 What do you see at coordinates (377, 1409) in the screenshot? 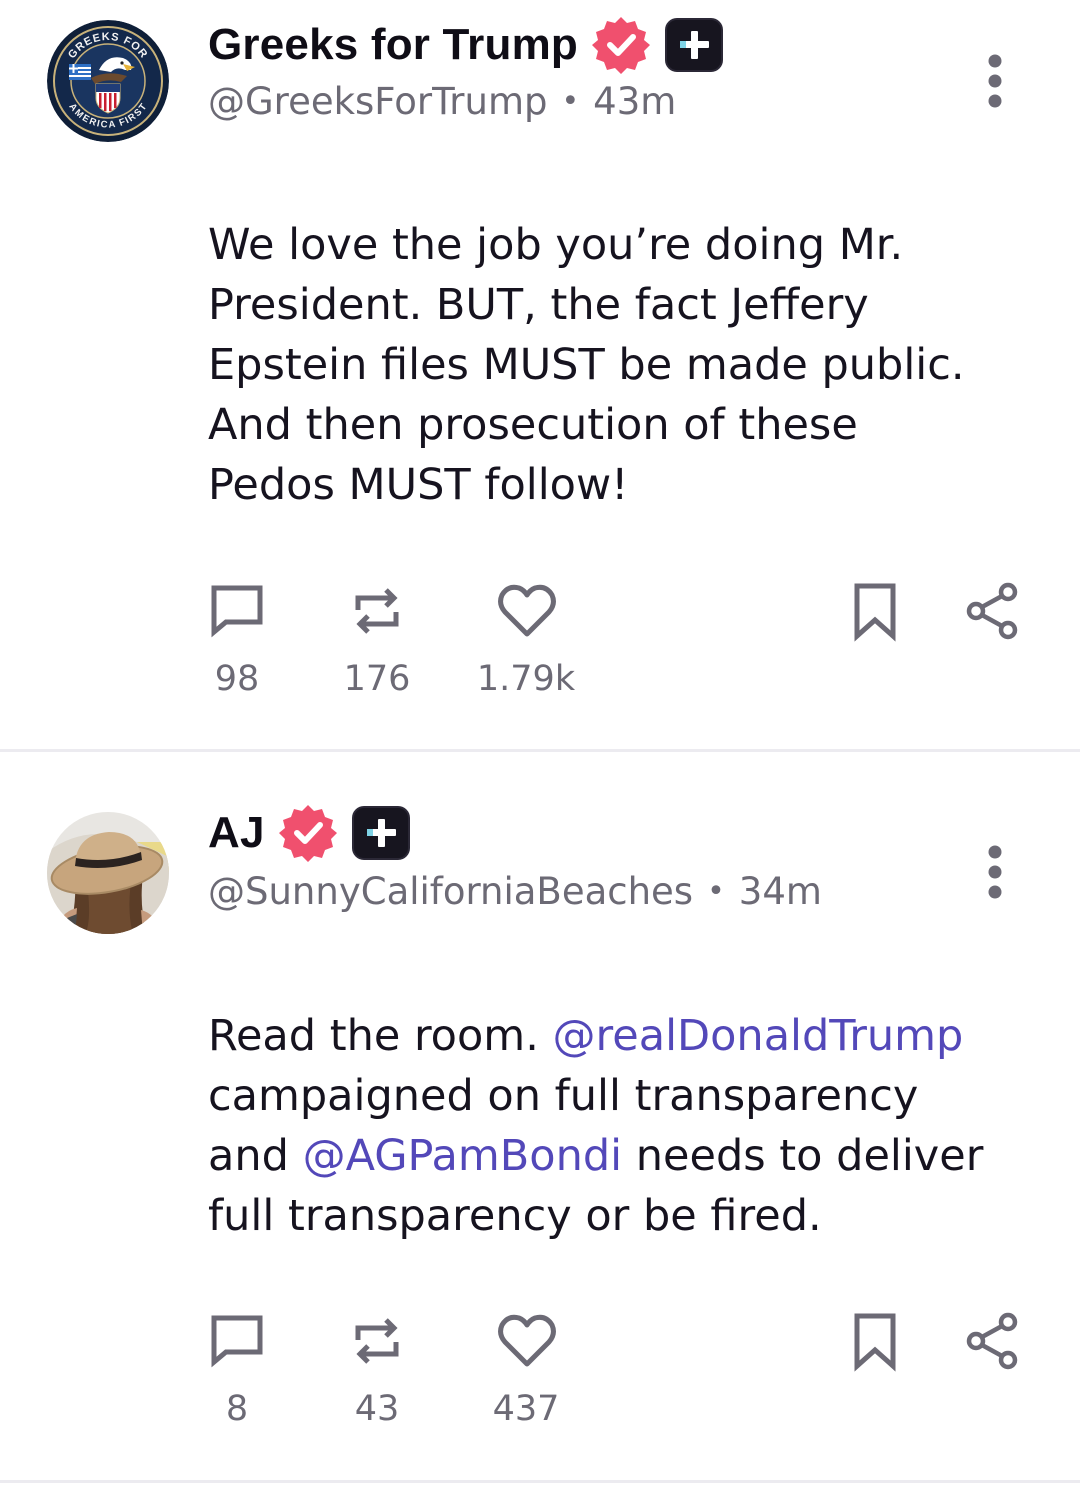
I see `repost-count: 43` at bounding box center [377, 1409].